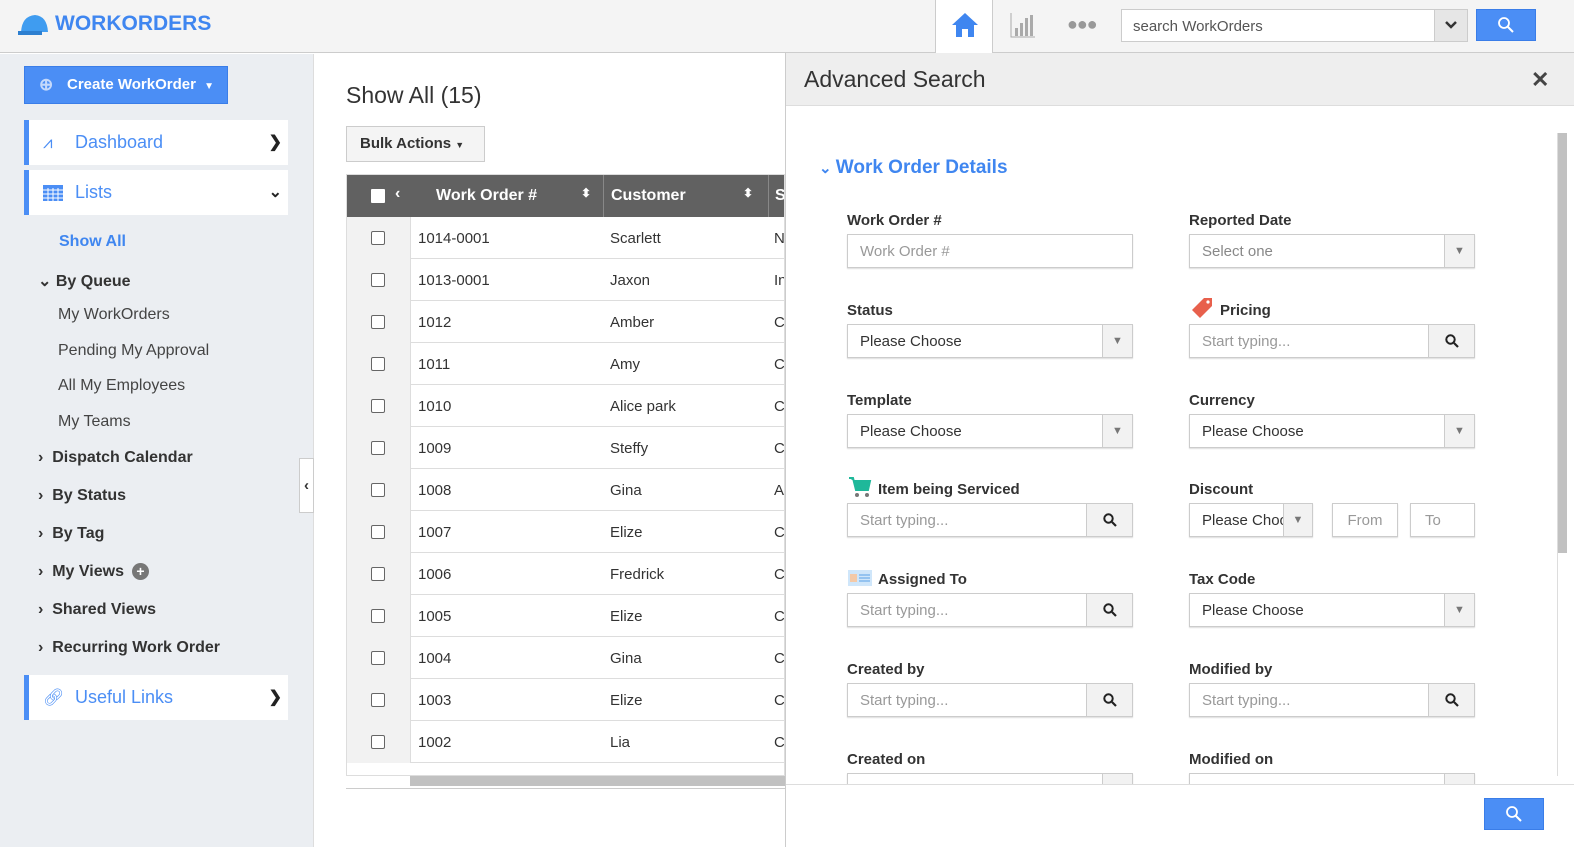  What do you see at coordinates (415, 144) in the screenshot?
I see `bulk-actions-button: Bulk Actions ▼` at bounding box center [415, 144].